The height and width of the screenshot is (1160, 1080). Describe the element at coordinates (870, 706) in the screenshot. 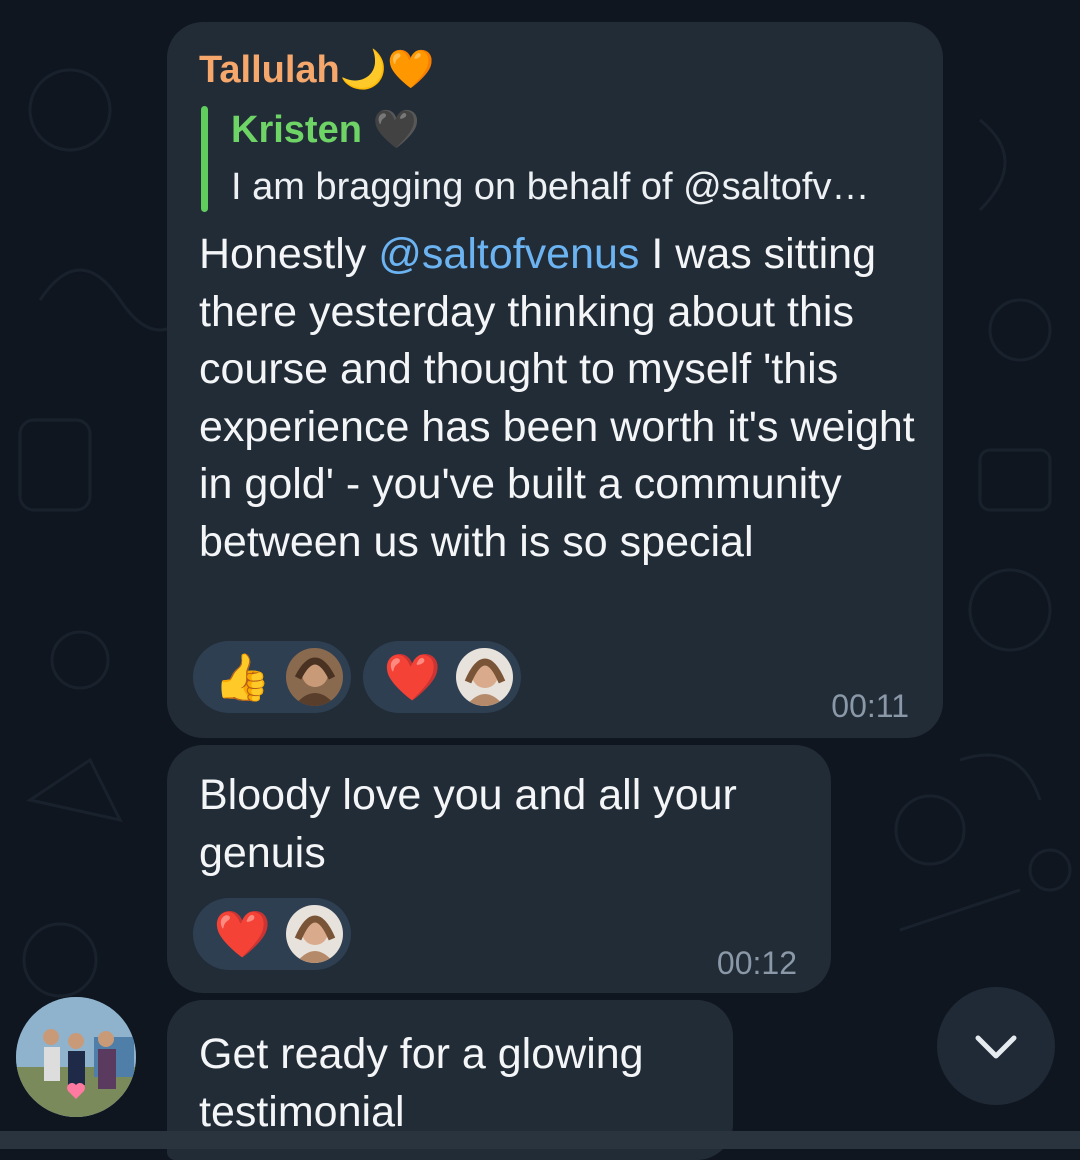

I see `message-time: 00:11` at that location.